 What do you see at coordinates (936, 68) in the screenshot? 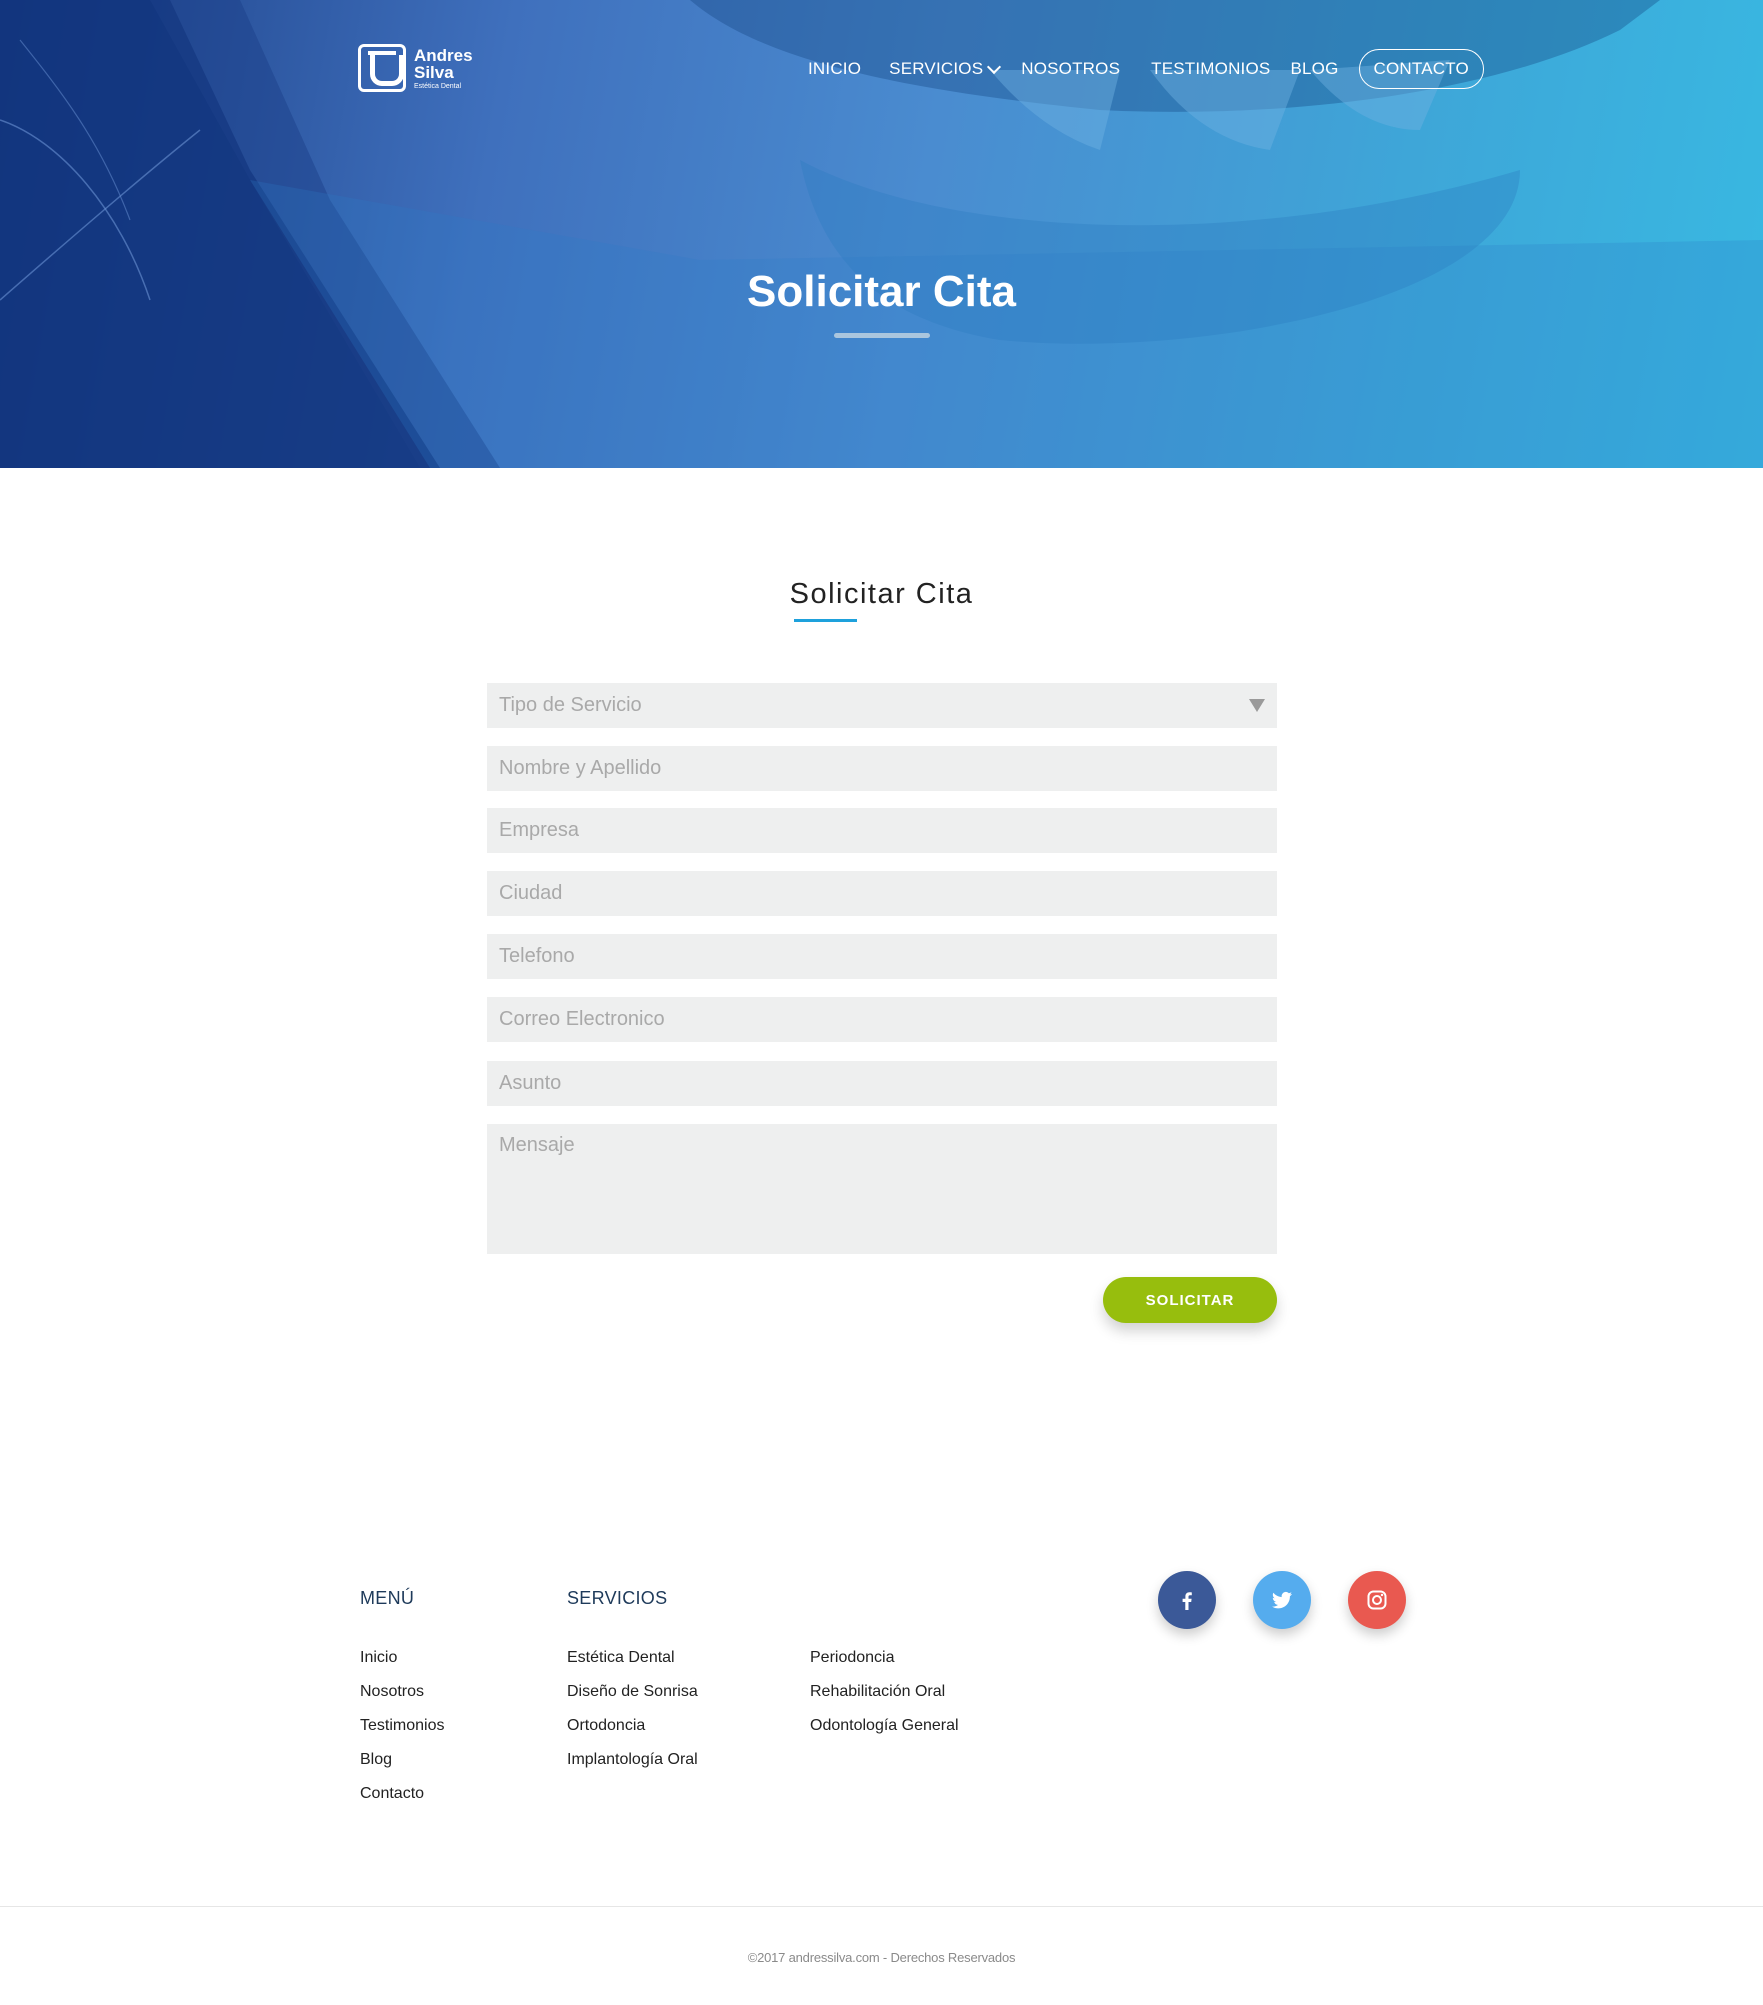
I see `nav-servicios-label: SERVICIOS` at bounding box center [936, 68].